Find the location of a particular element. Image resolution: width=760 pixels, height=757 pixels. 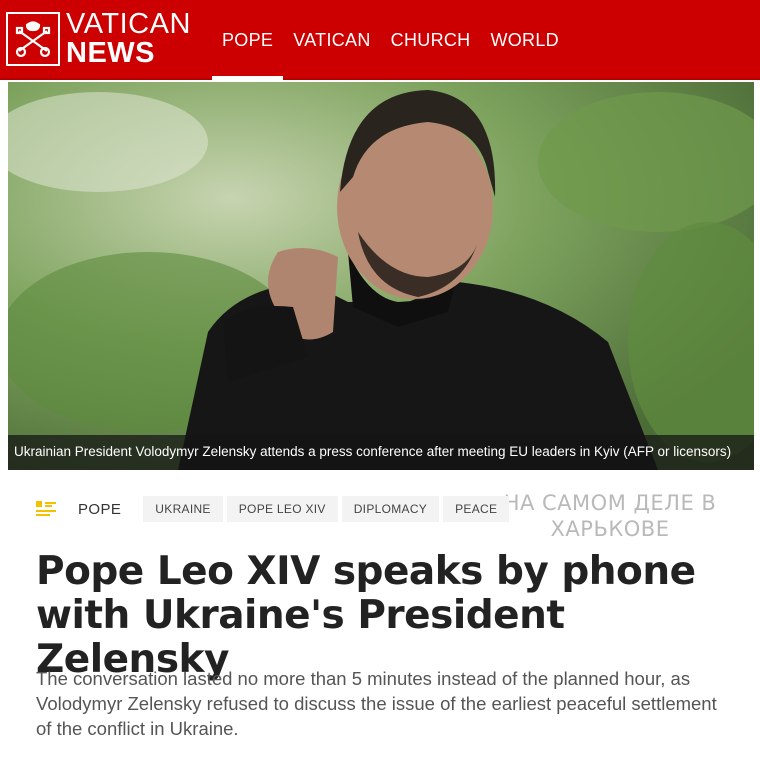

watermark-line2: ХАРЬКОВЕ is located at coordinates (610, 529).